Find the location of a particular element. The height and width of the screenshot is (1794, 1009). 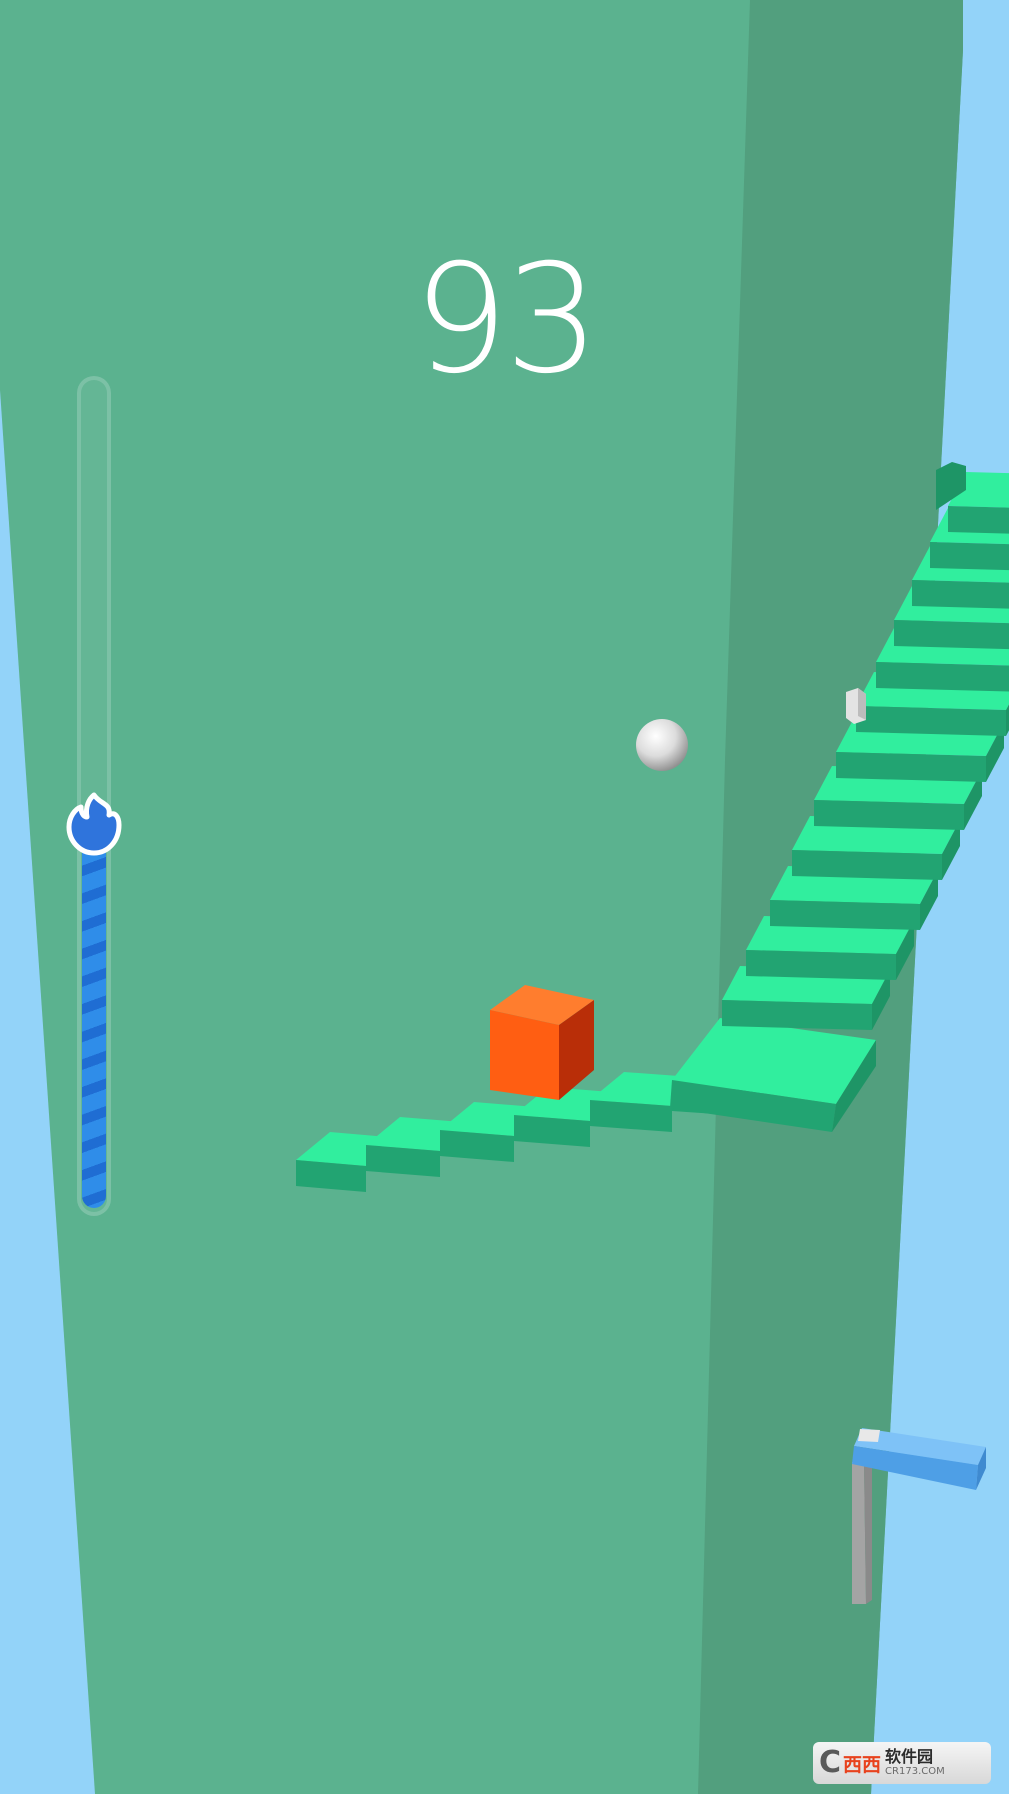

watermark-brand: 西西 is located at coordinates (862, 1764).